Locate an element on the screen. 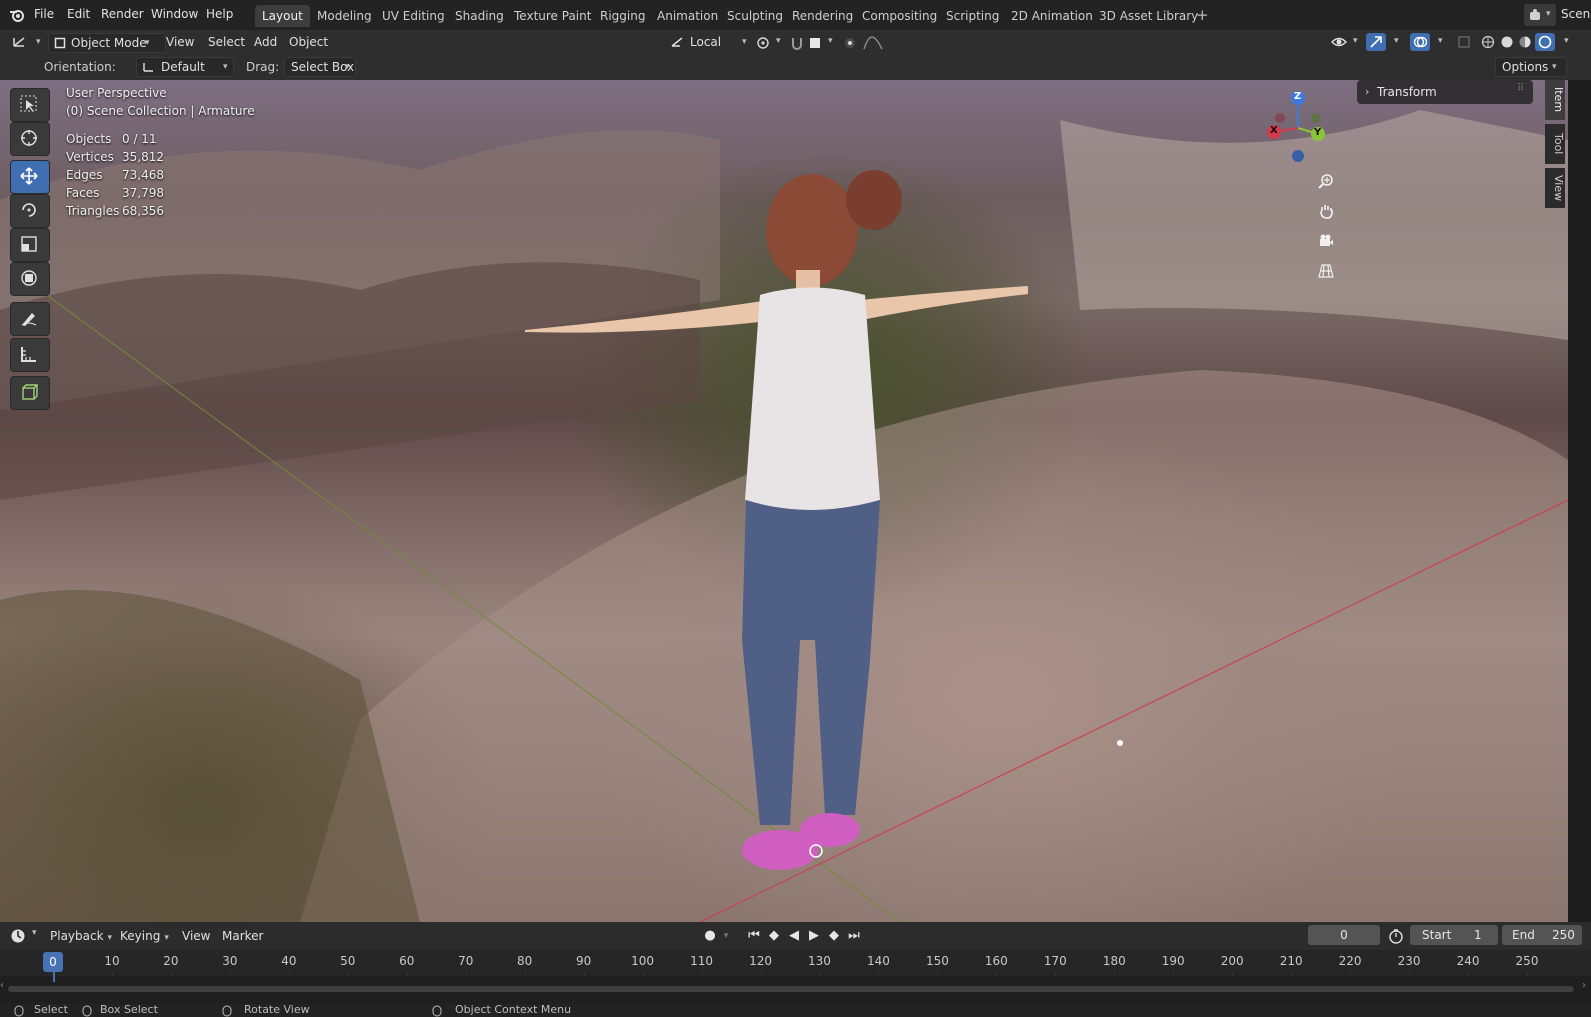 This screenshot has width=1591, height=1017. camera-view-button is located at coordinates (1326, 241).